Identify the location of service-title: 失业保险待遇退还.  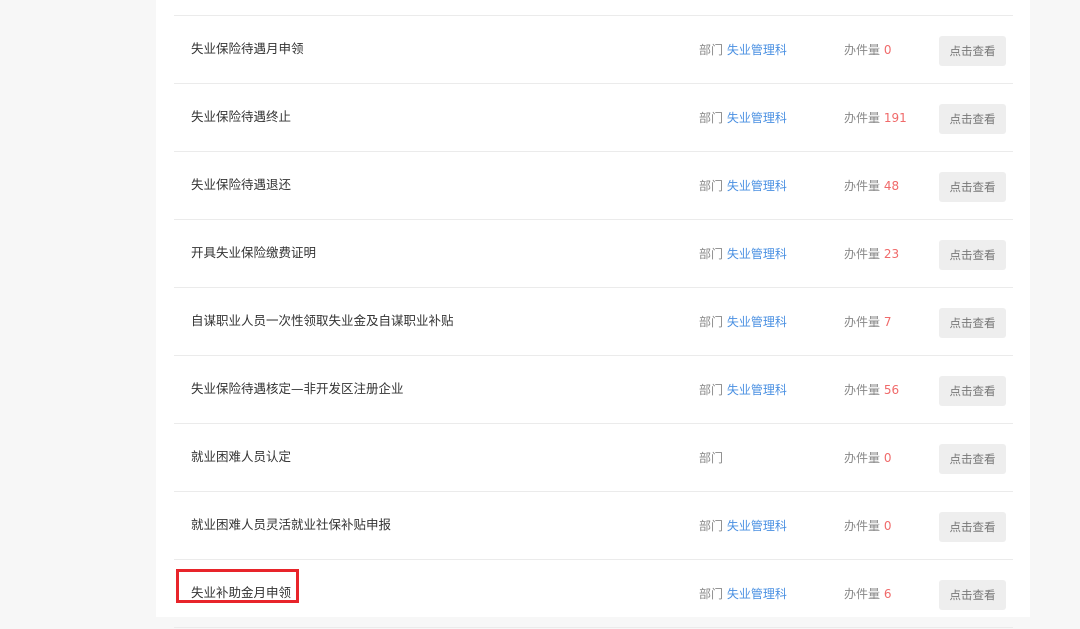
(241, 184).